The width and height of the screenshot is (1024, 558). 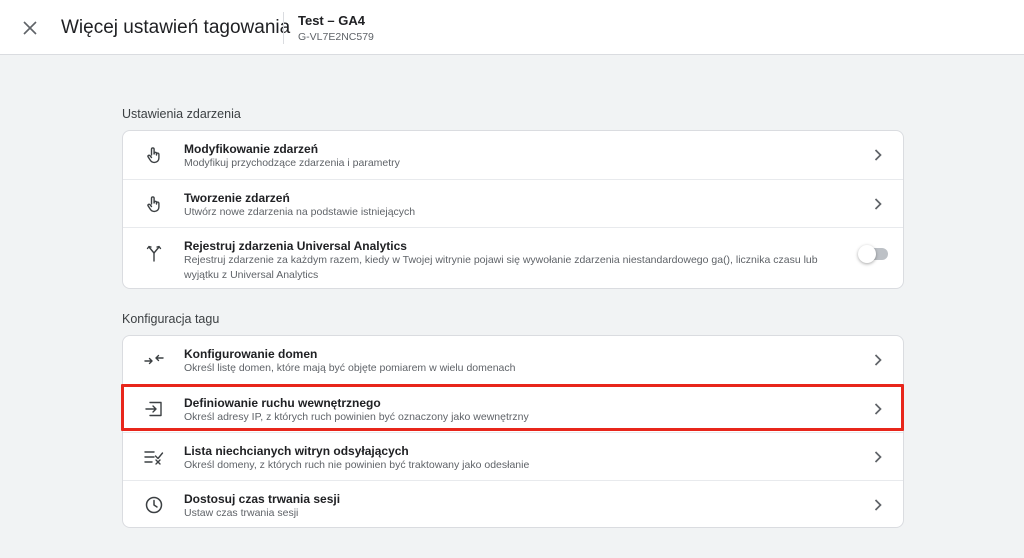 I want to click on arrows-inward-icon, so click(x=154, y=360).